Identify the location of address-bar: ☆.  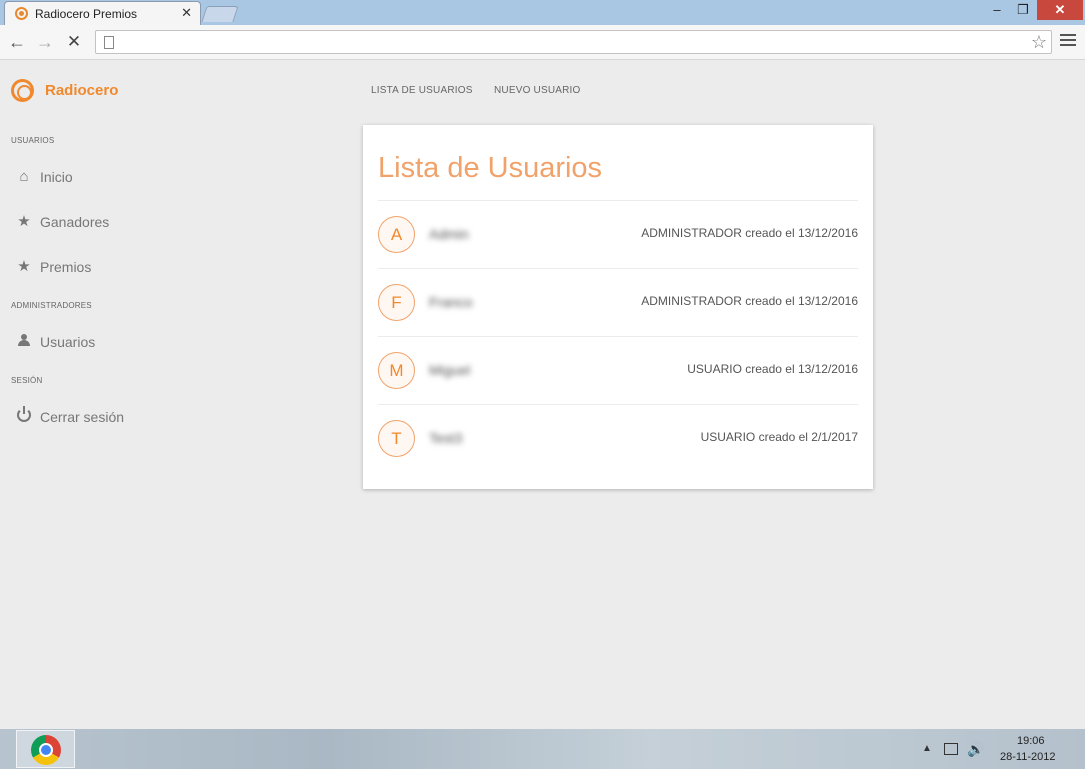
(573, 42).